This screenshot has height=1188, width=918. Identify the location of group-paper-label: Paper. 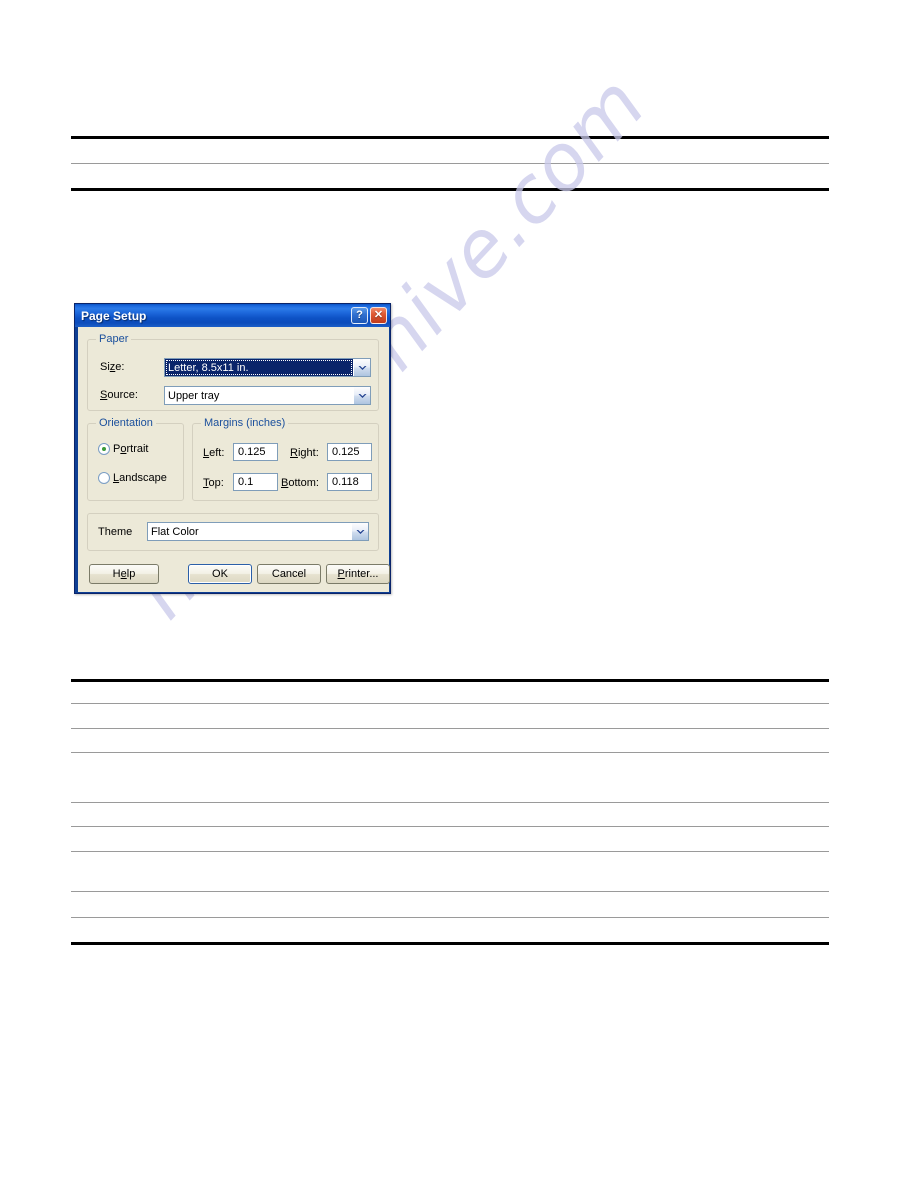
(114, 339).